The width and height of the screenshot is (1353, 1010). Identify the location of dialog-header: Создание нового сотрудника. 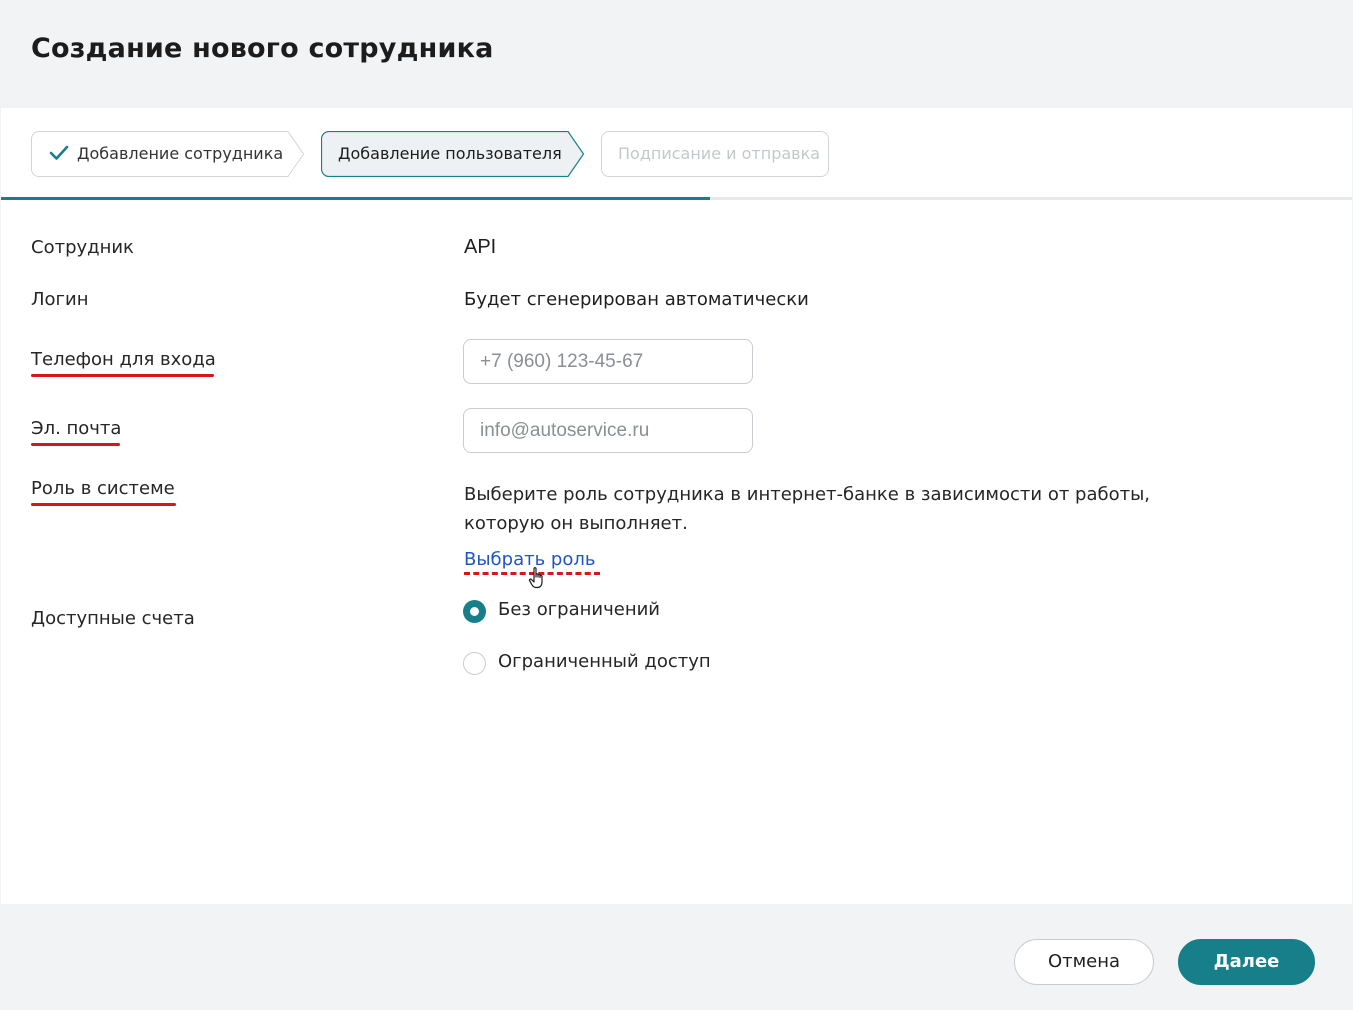
(676, 54).